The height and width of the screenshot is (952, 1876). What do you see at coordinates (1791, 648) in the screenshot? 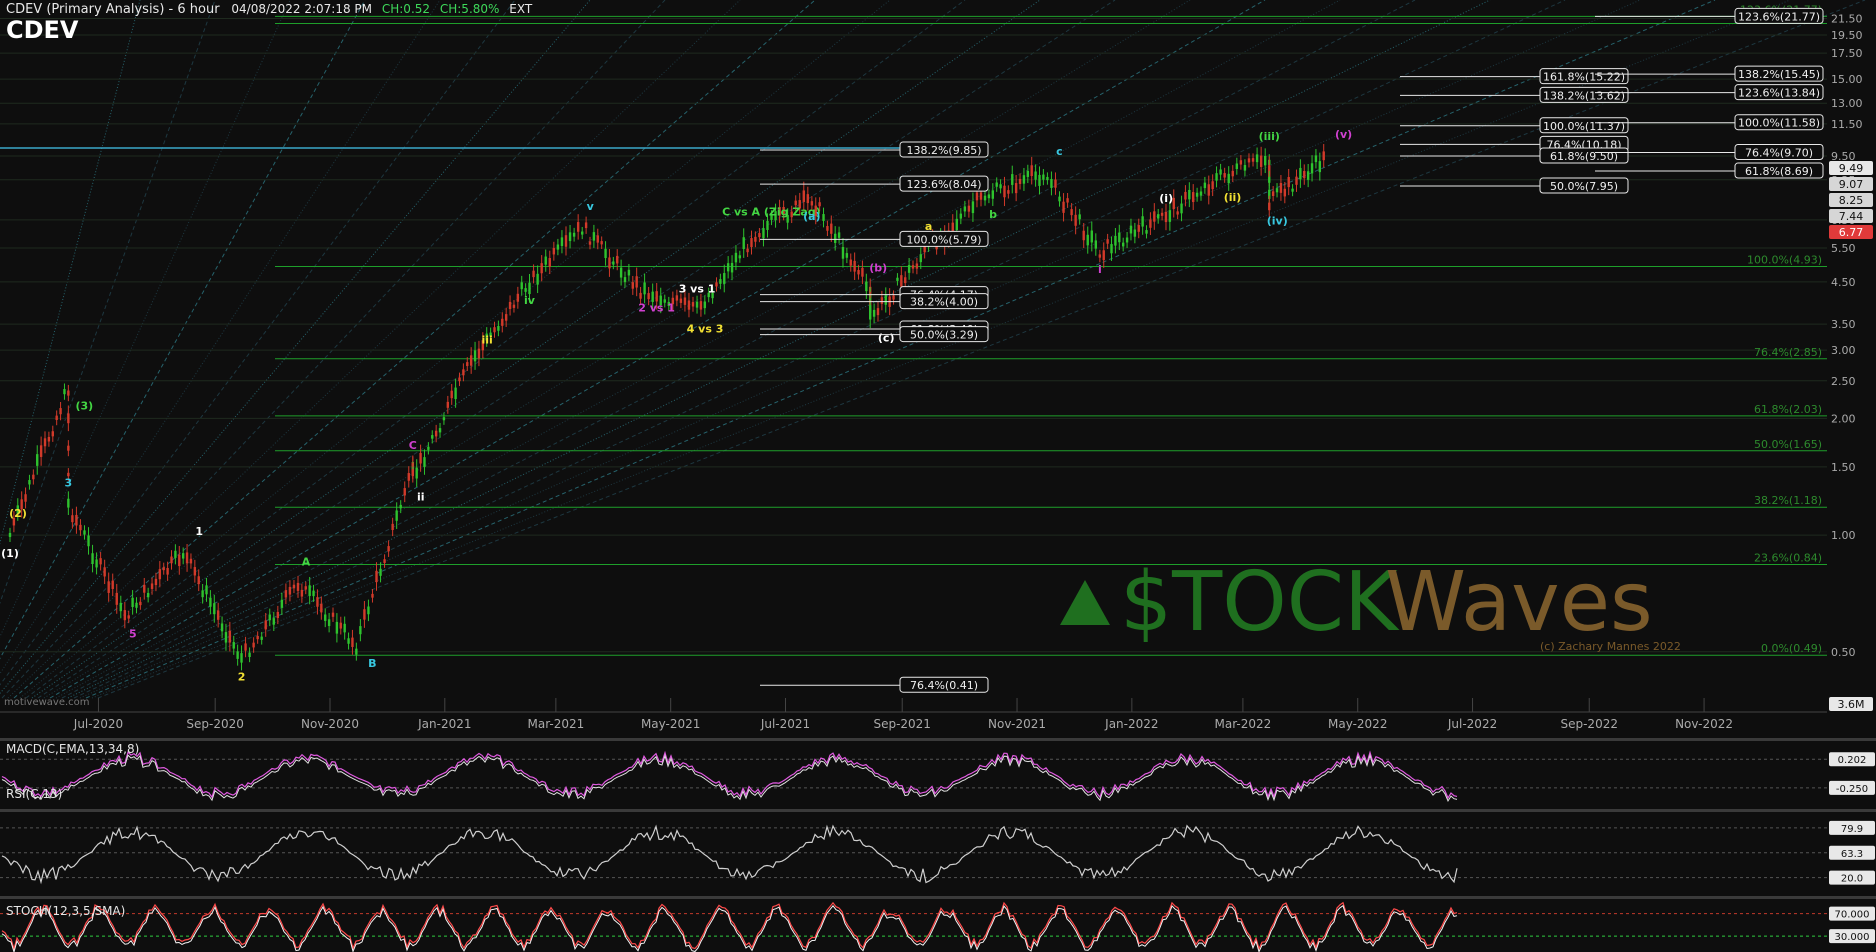
I see `fib-level-label: 0.0%(0.49)` at bounding box center [1791, 648].